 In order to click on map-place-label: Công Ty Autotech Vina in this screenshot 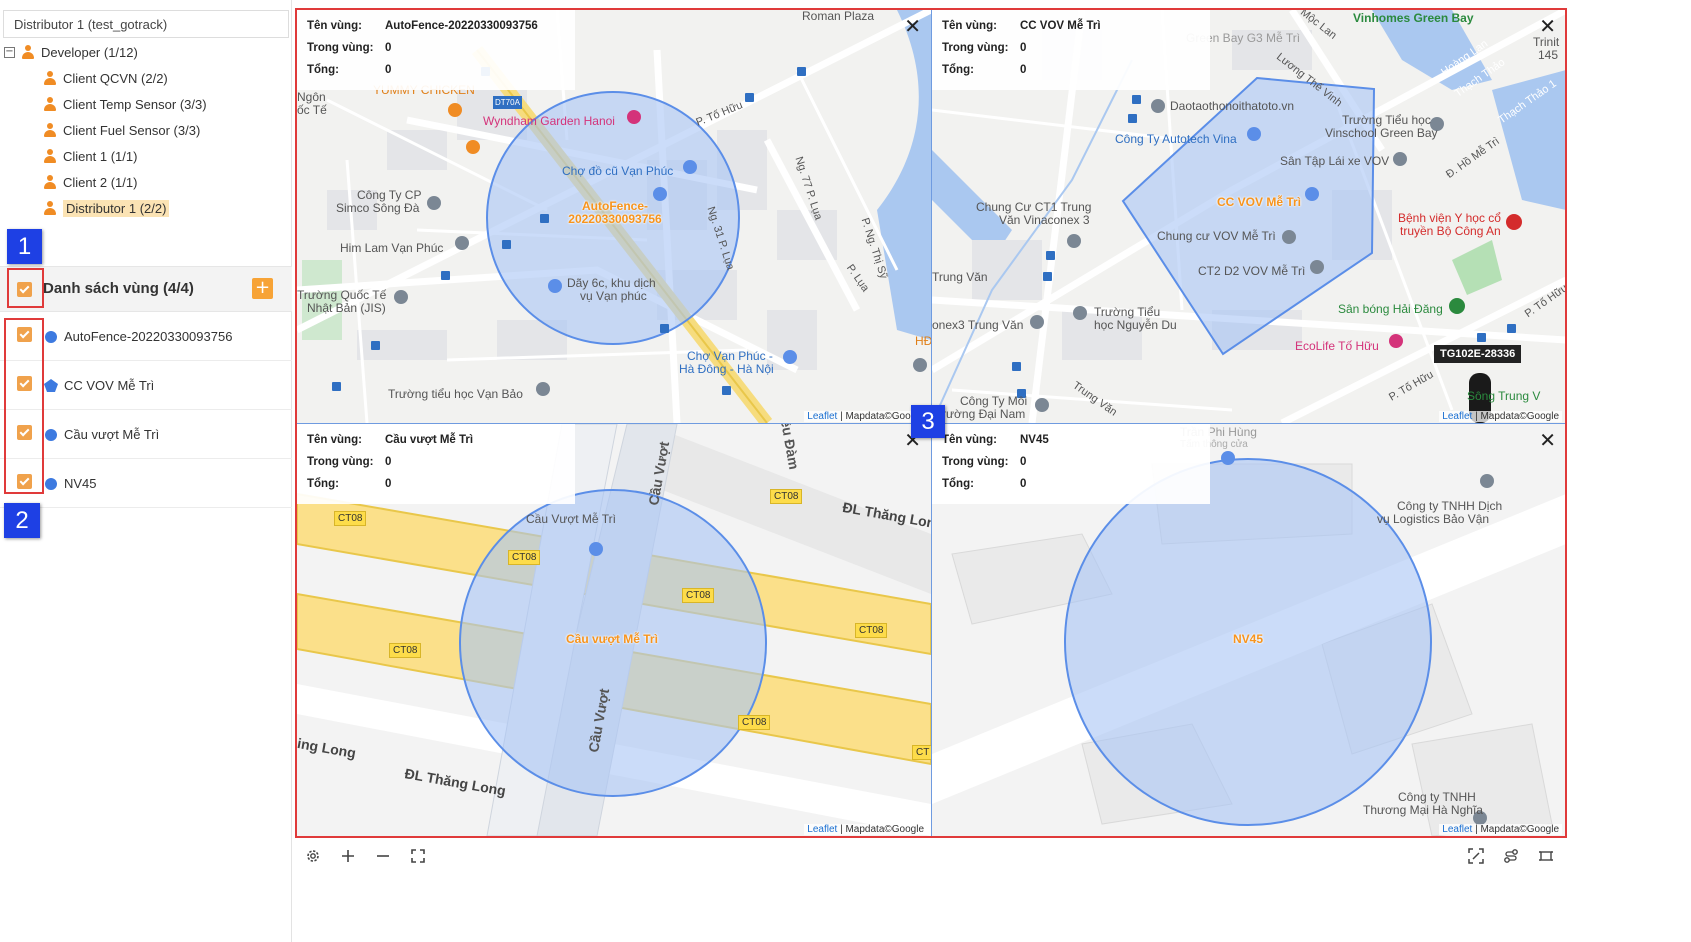, I will do `click(1176, 139)`.